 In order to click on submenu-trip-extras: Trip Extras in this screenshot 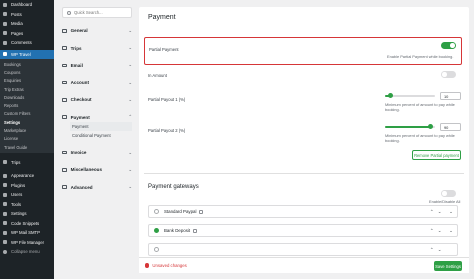, I will do `click(27, 89)`.